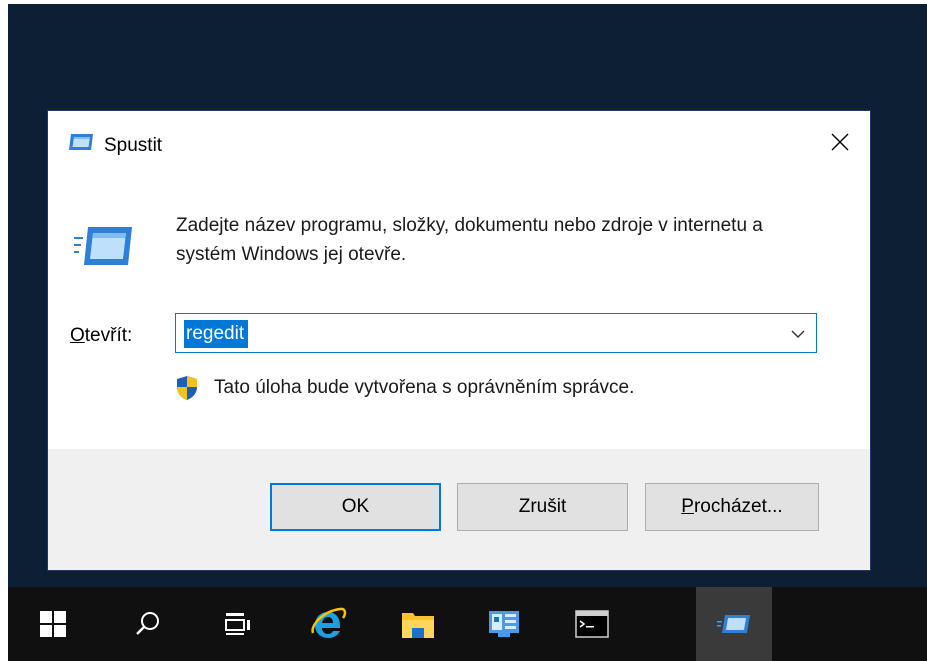 The image size is (927, 661). I want to click on run-program-icon, so click(103, 246).